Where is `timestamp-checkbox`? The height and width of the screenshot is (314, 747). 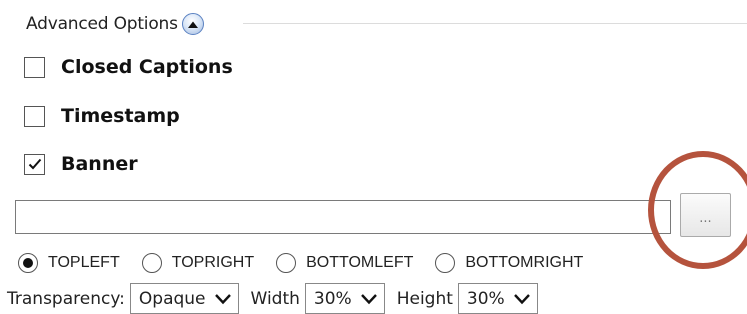 timestamp-checkbox is located at coordinates (34, 116).